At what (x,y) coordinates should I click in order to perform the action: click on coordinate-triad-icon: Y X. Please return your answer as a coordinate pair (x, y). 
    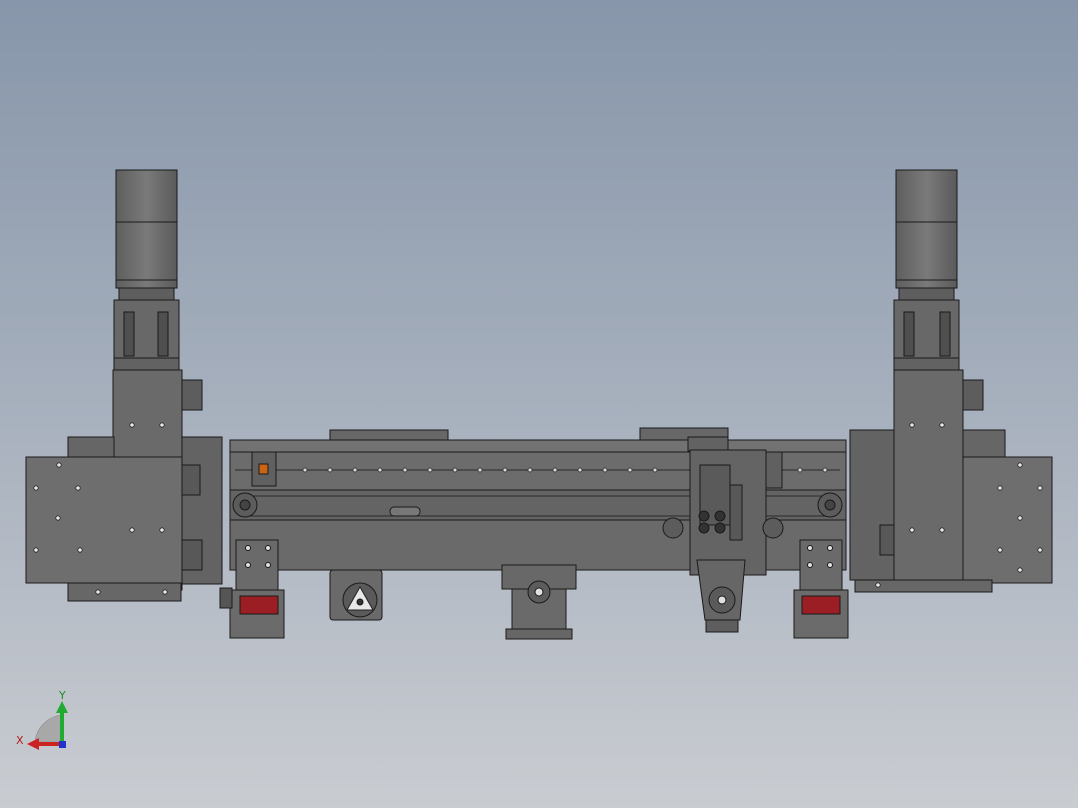
    Looking at the image, I should click on (42, 719).